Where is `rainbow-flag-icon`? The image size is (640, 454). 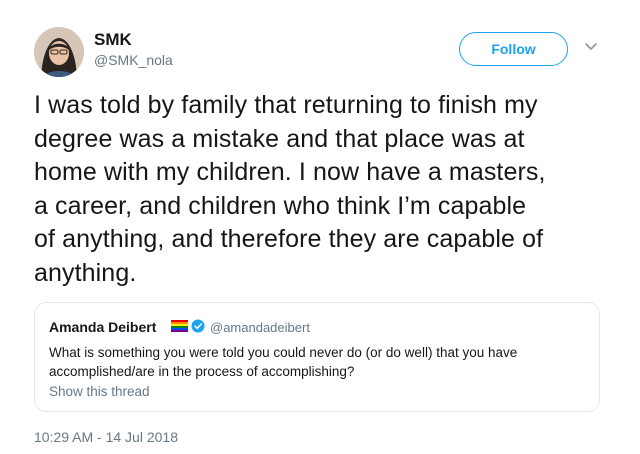 rainbow-flag-icon is located at coordinates (179, 326).